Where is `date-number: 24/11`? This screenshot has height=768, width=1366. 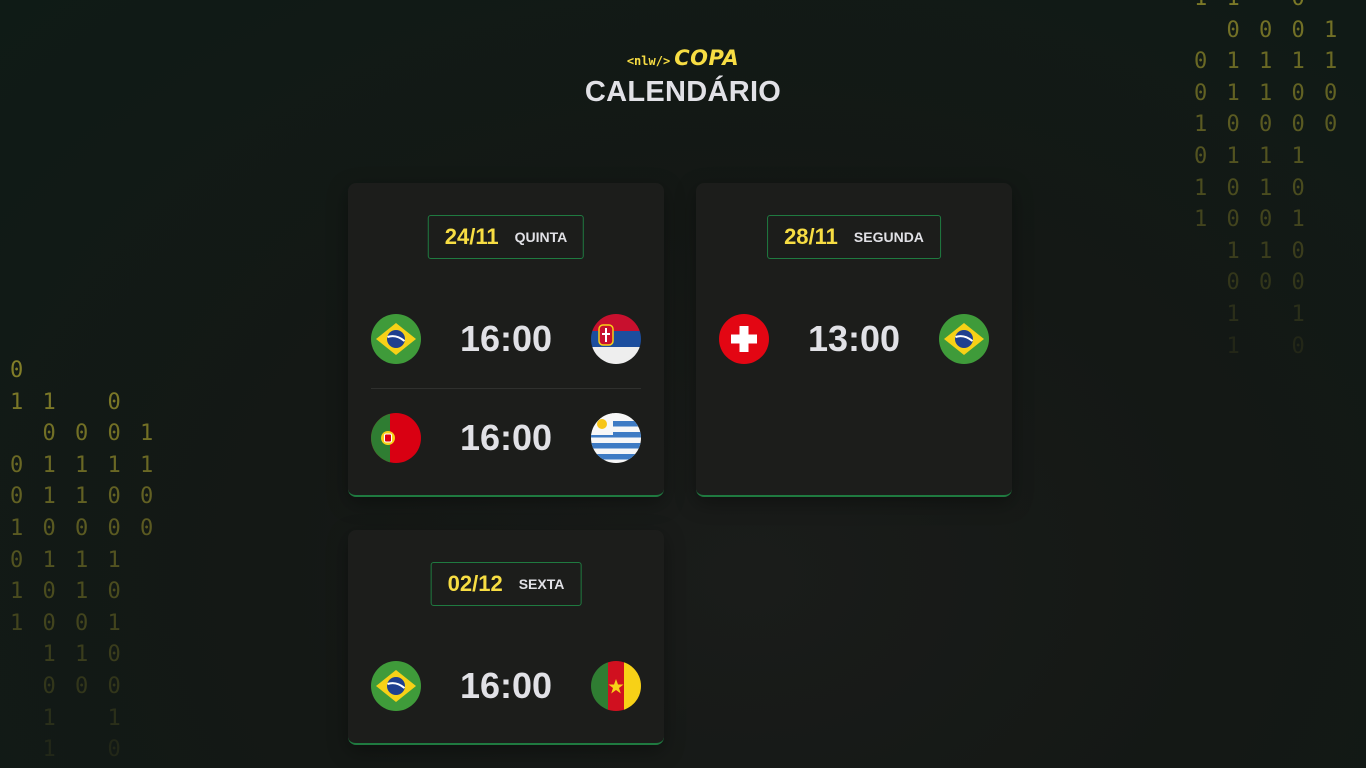 date-number: 24/11 is located at coordinates (471, 236).